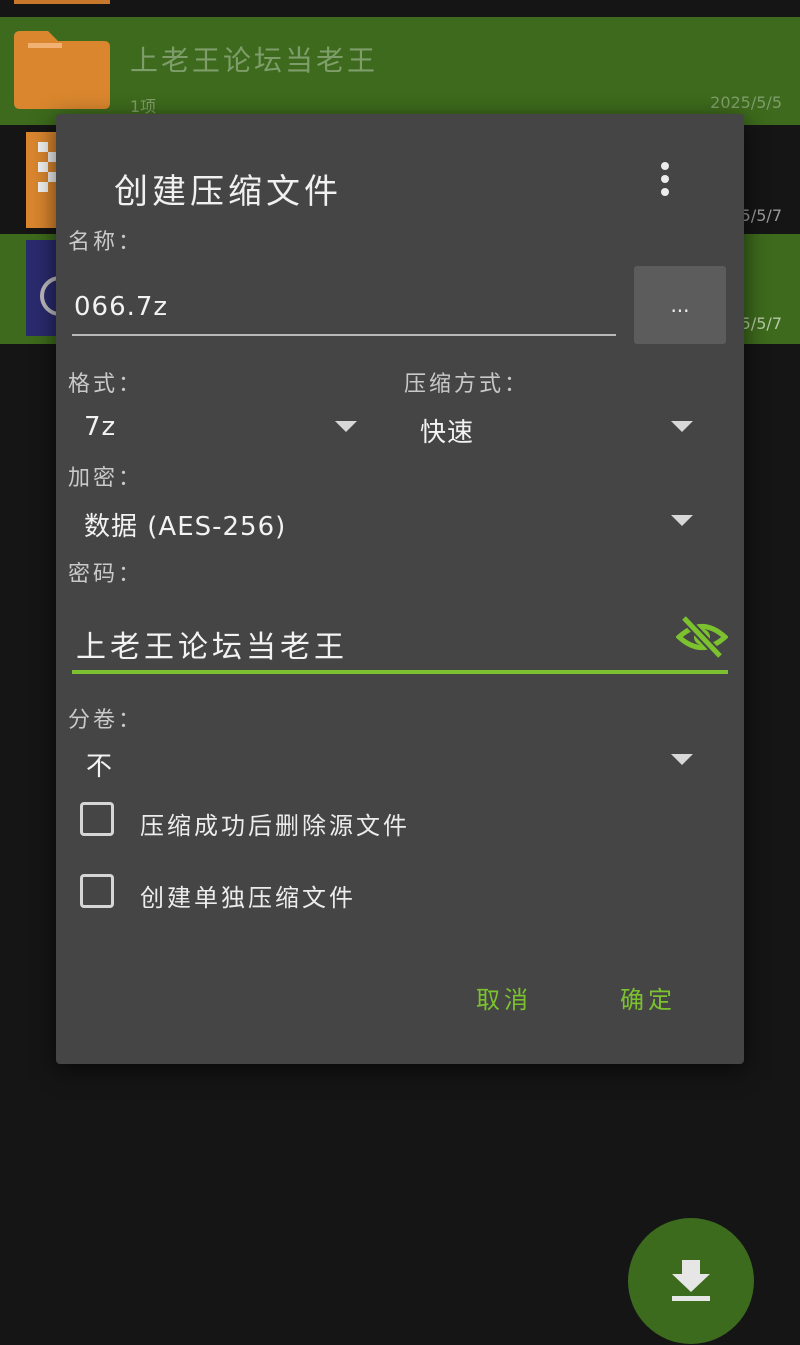 The image size is (800, 1345). I want to click on download-icon, so click(691, 1280).